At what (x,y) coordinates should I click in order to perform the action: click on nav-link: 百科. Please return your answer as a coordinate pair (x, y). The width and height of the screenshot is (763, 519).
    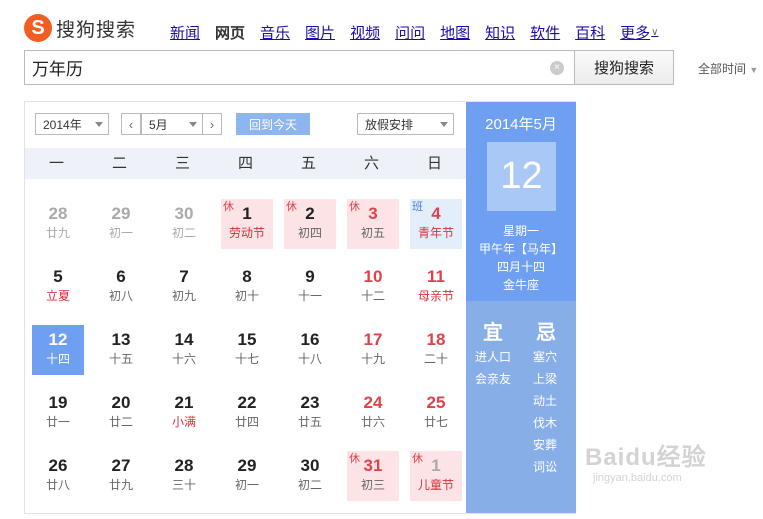
    Looking at the image, I should click on (590, 32).